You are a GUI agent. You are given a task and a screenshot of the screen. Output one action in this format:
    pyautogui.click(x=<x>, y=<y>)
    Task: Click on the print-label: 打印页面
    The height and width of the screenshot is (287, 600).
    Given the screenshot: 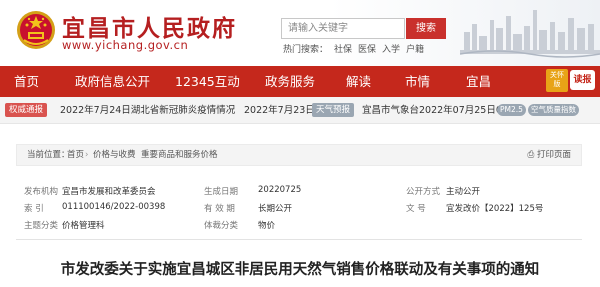 What is the action you would take?
    pyautogui.click(x=553, y=155)
    